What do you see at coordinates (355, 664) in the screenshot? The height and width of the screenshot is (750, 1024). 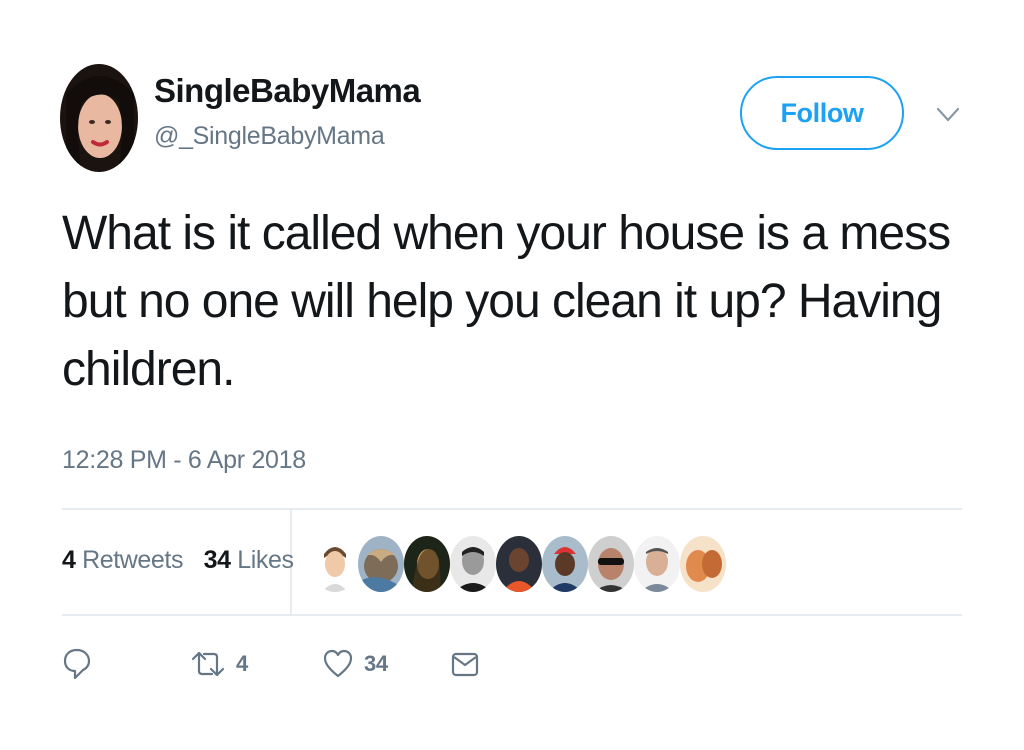 I see `like-button: 34` at bounding box center [355, 664].